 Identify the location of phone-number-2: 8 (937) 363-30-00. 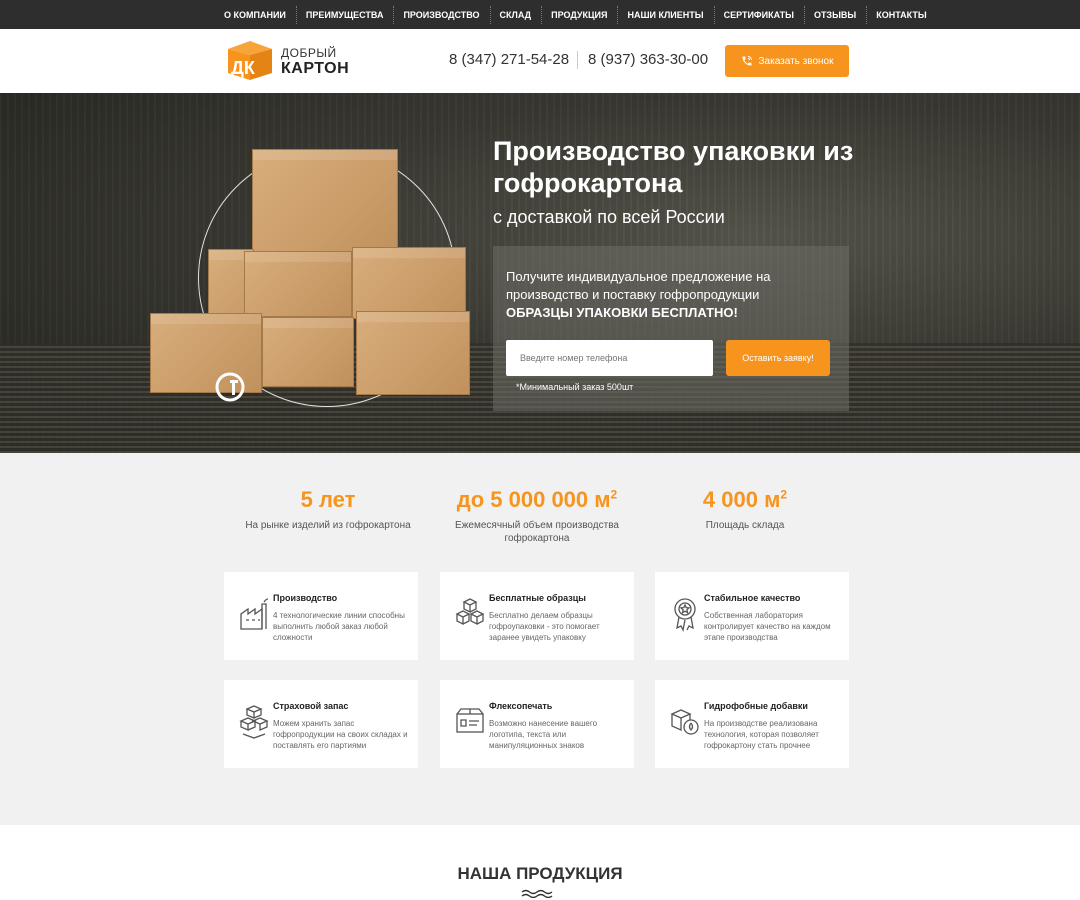
(648, 59).